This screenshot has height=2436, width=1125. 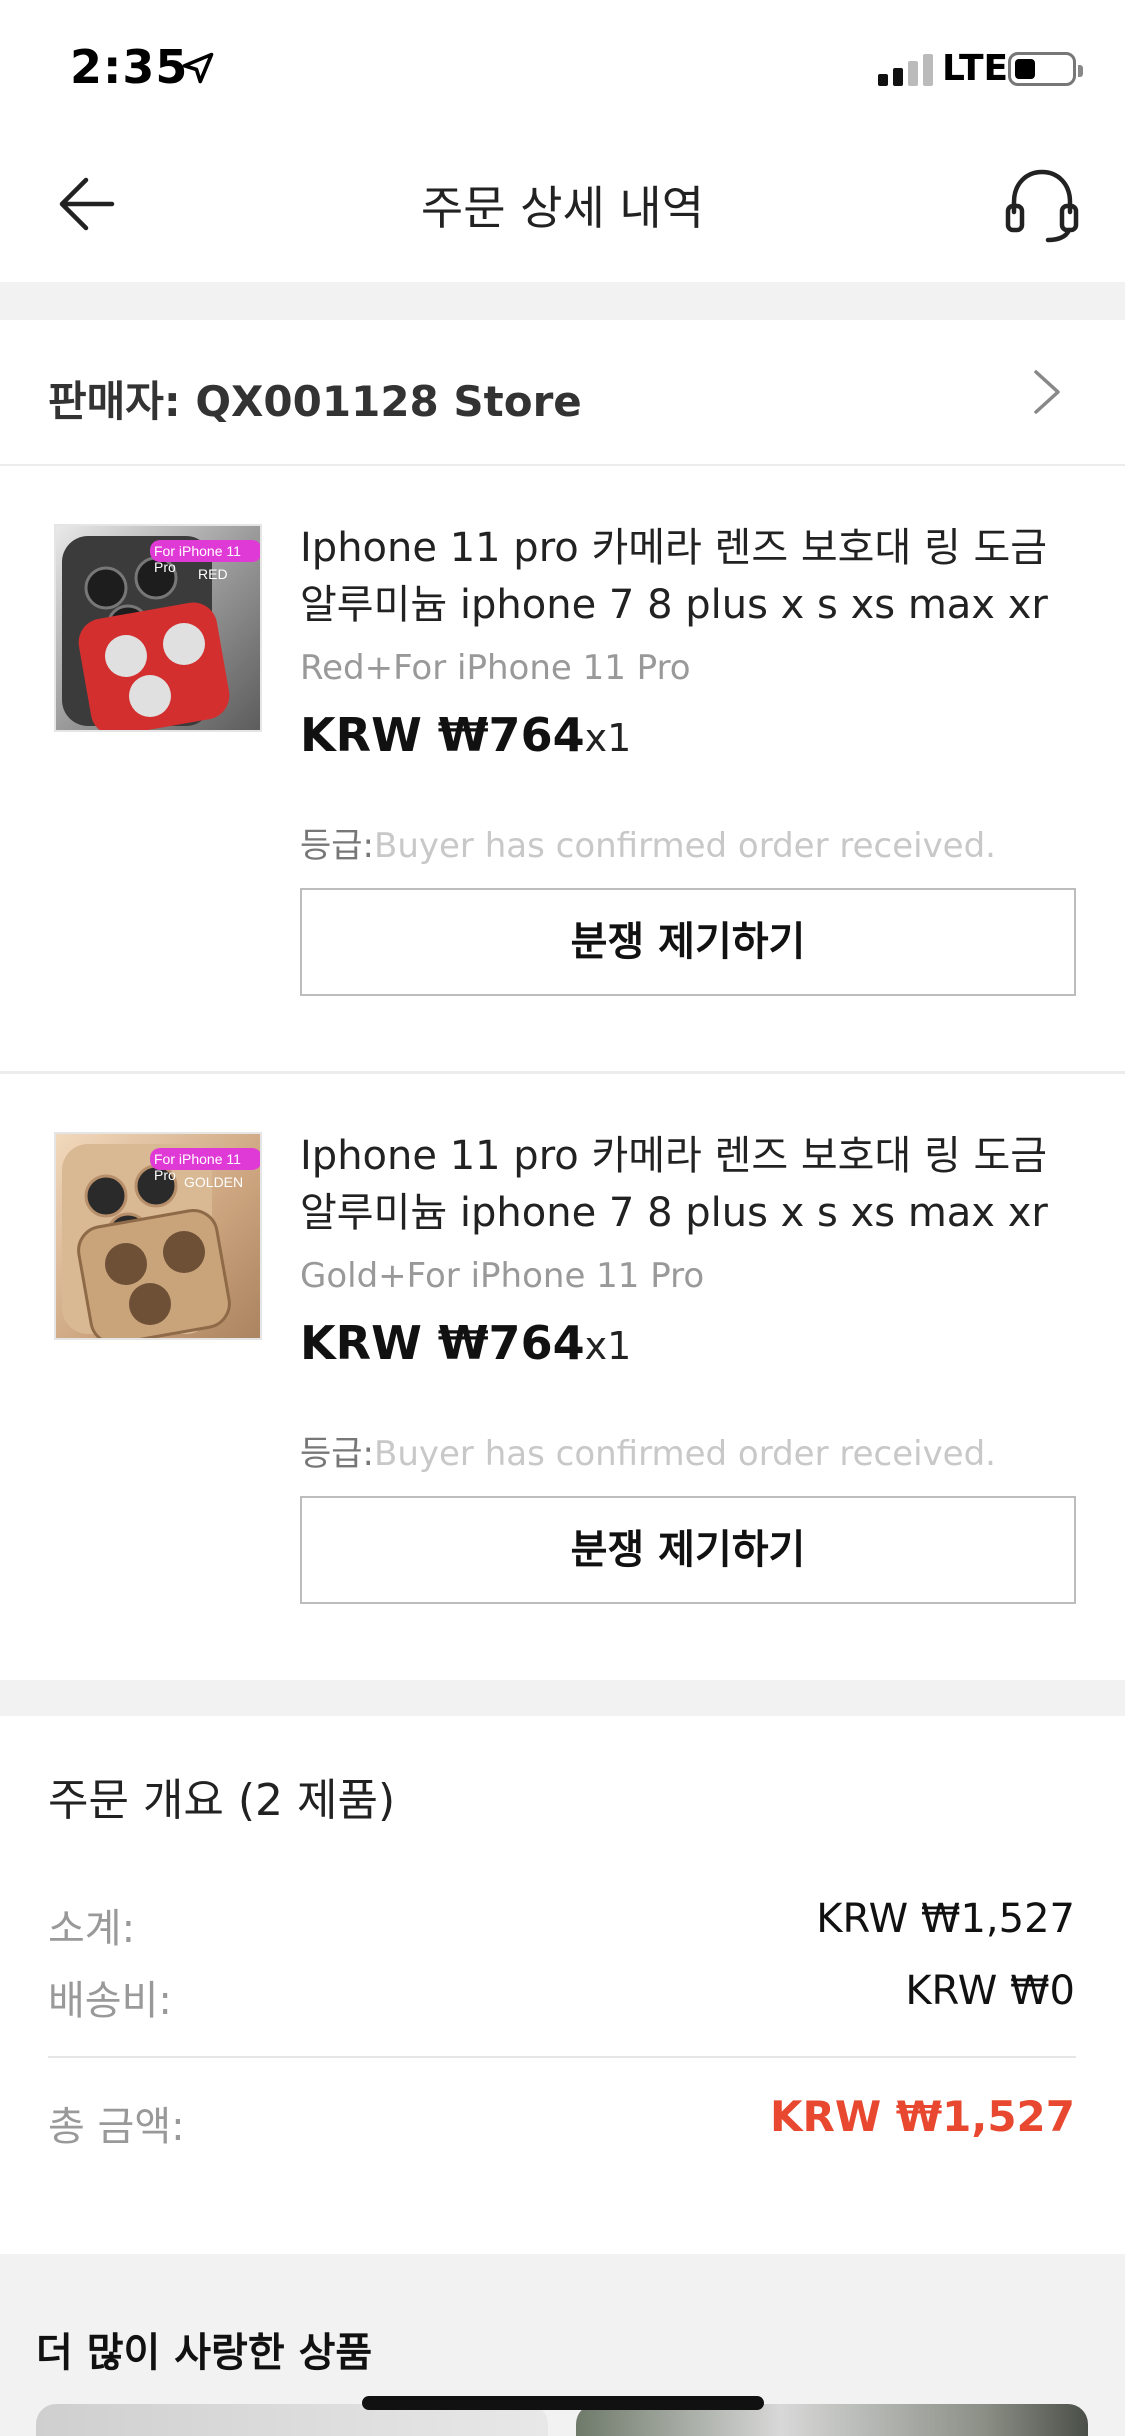 I want to click on summary-divider, so click(x=562, y=2057).